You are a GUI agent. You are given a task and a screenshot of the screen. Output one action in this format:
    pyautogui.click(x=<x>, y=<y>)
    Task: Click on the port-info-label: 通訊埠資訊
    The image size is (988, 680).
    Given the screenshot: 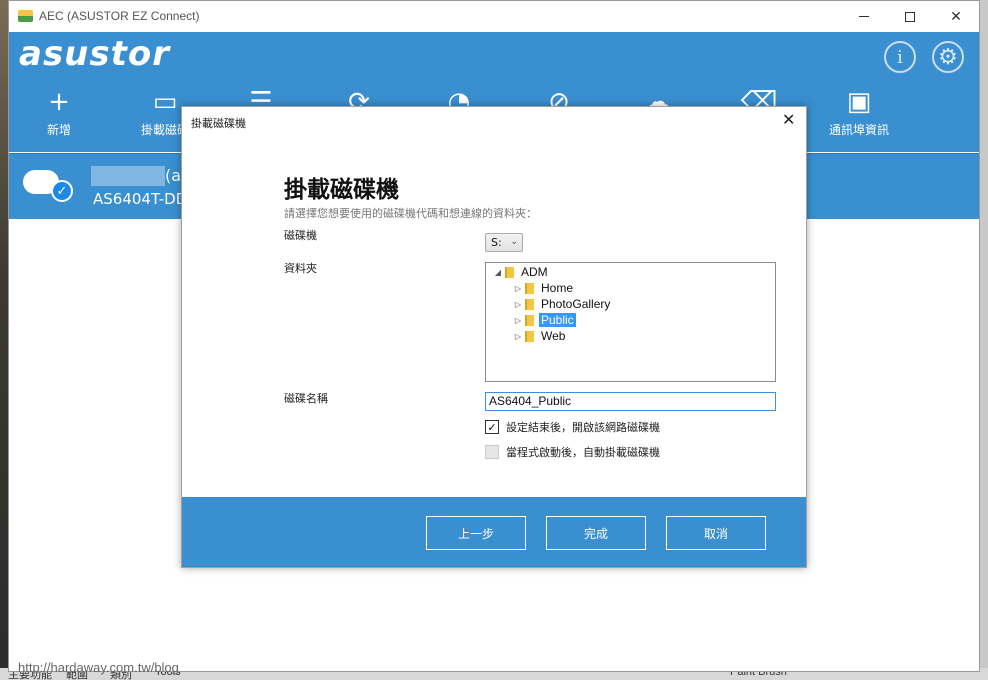 What is the action you would take?
    pyautogui.click(x=858, y=130)
    